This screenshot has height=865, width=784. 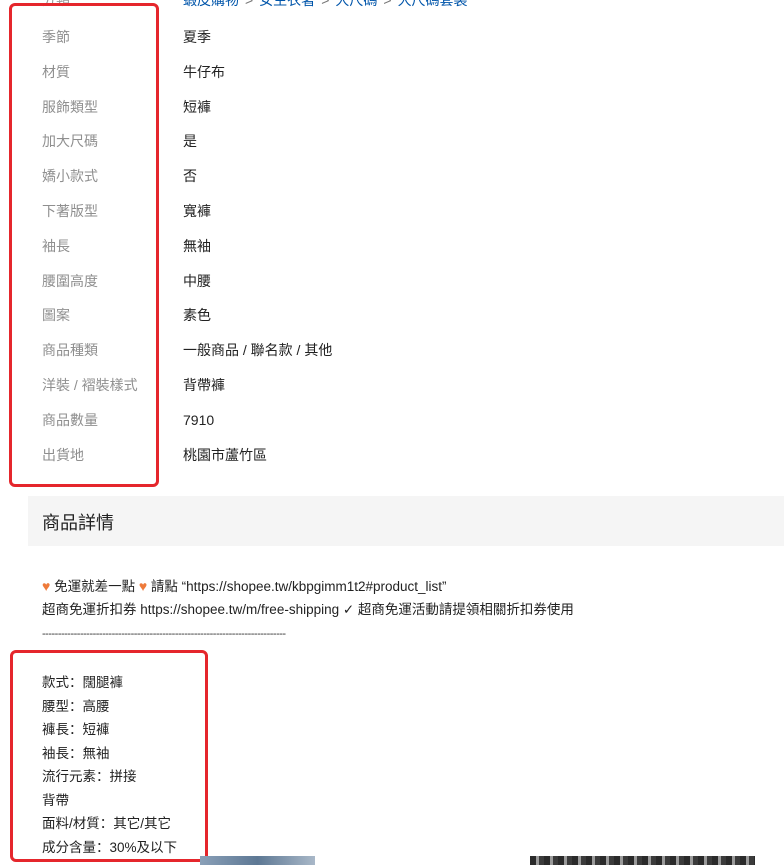 I want to click on breadcrumb: 蝦皮購物 > 女生衣著 > 大尺碼 > 大尺碼套裝, so click(x=325, y=4).